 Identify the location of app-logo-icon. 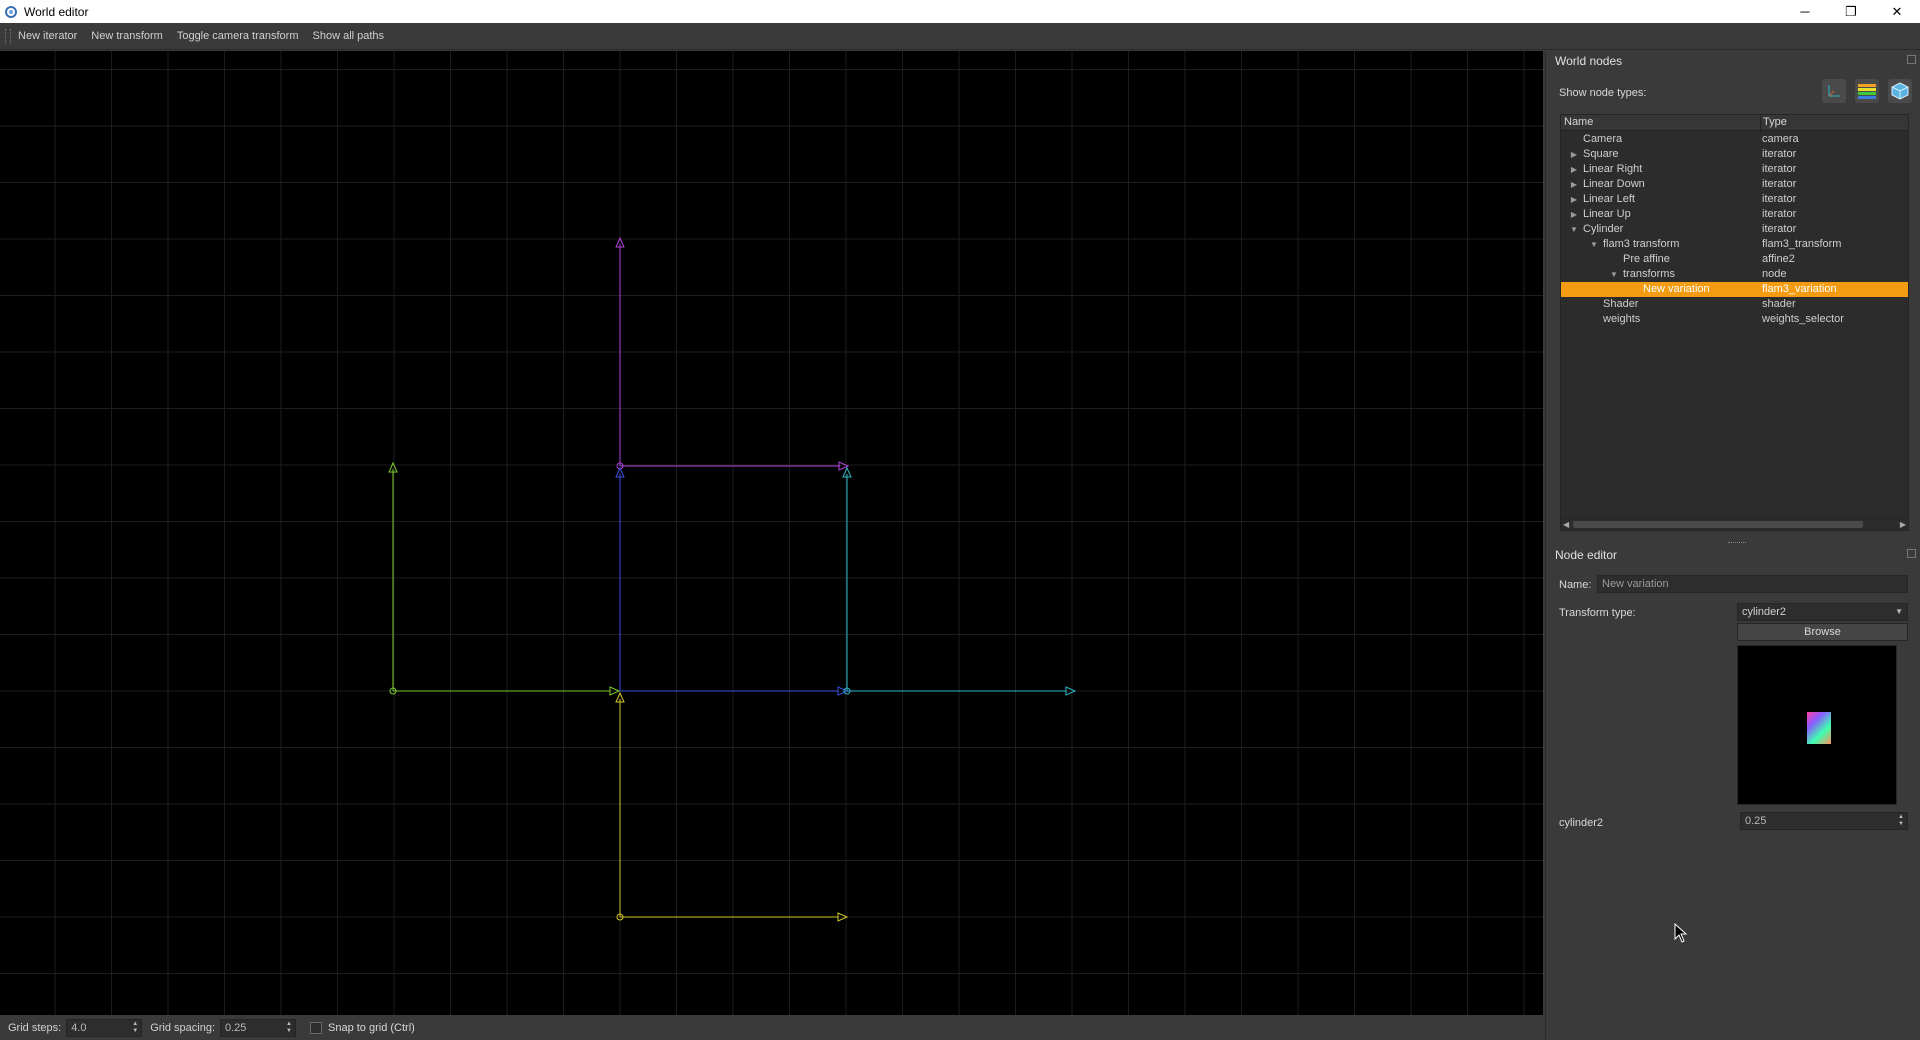
(11, 12).